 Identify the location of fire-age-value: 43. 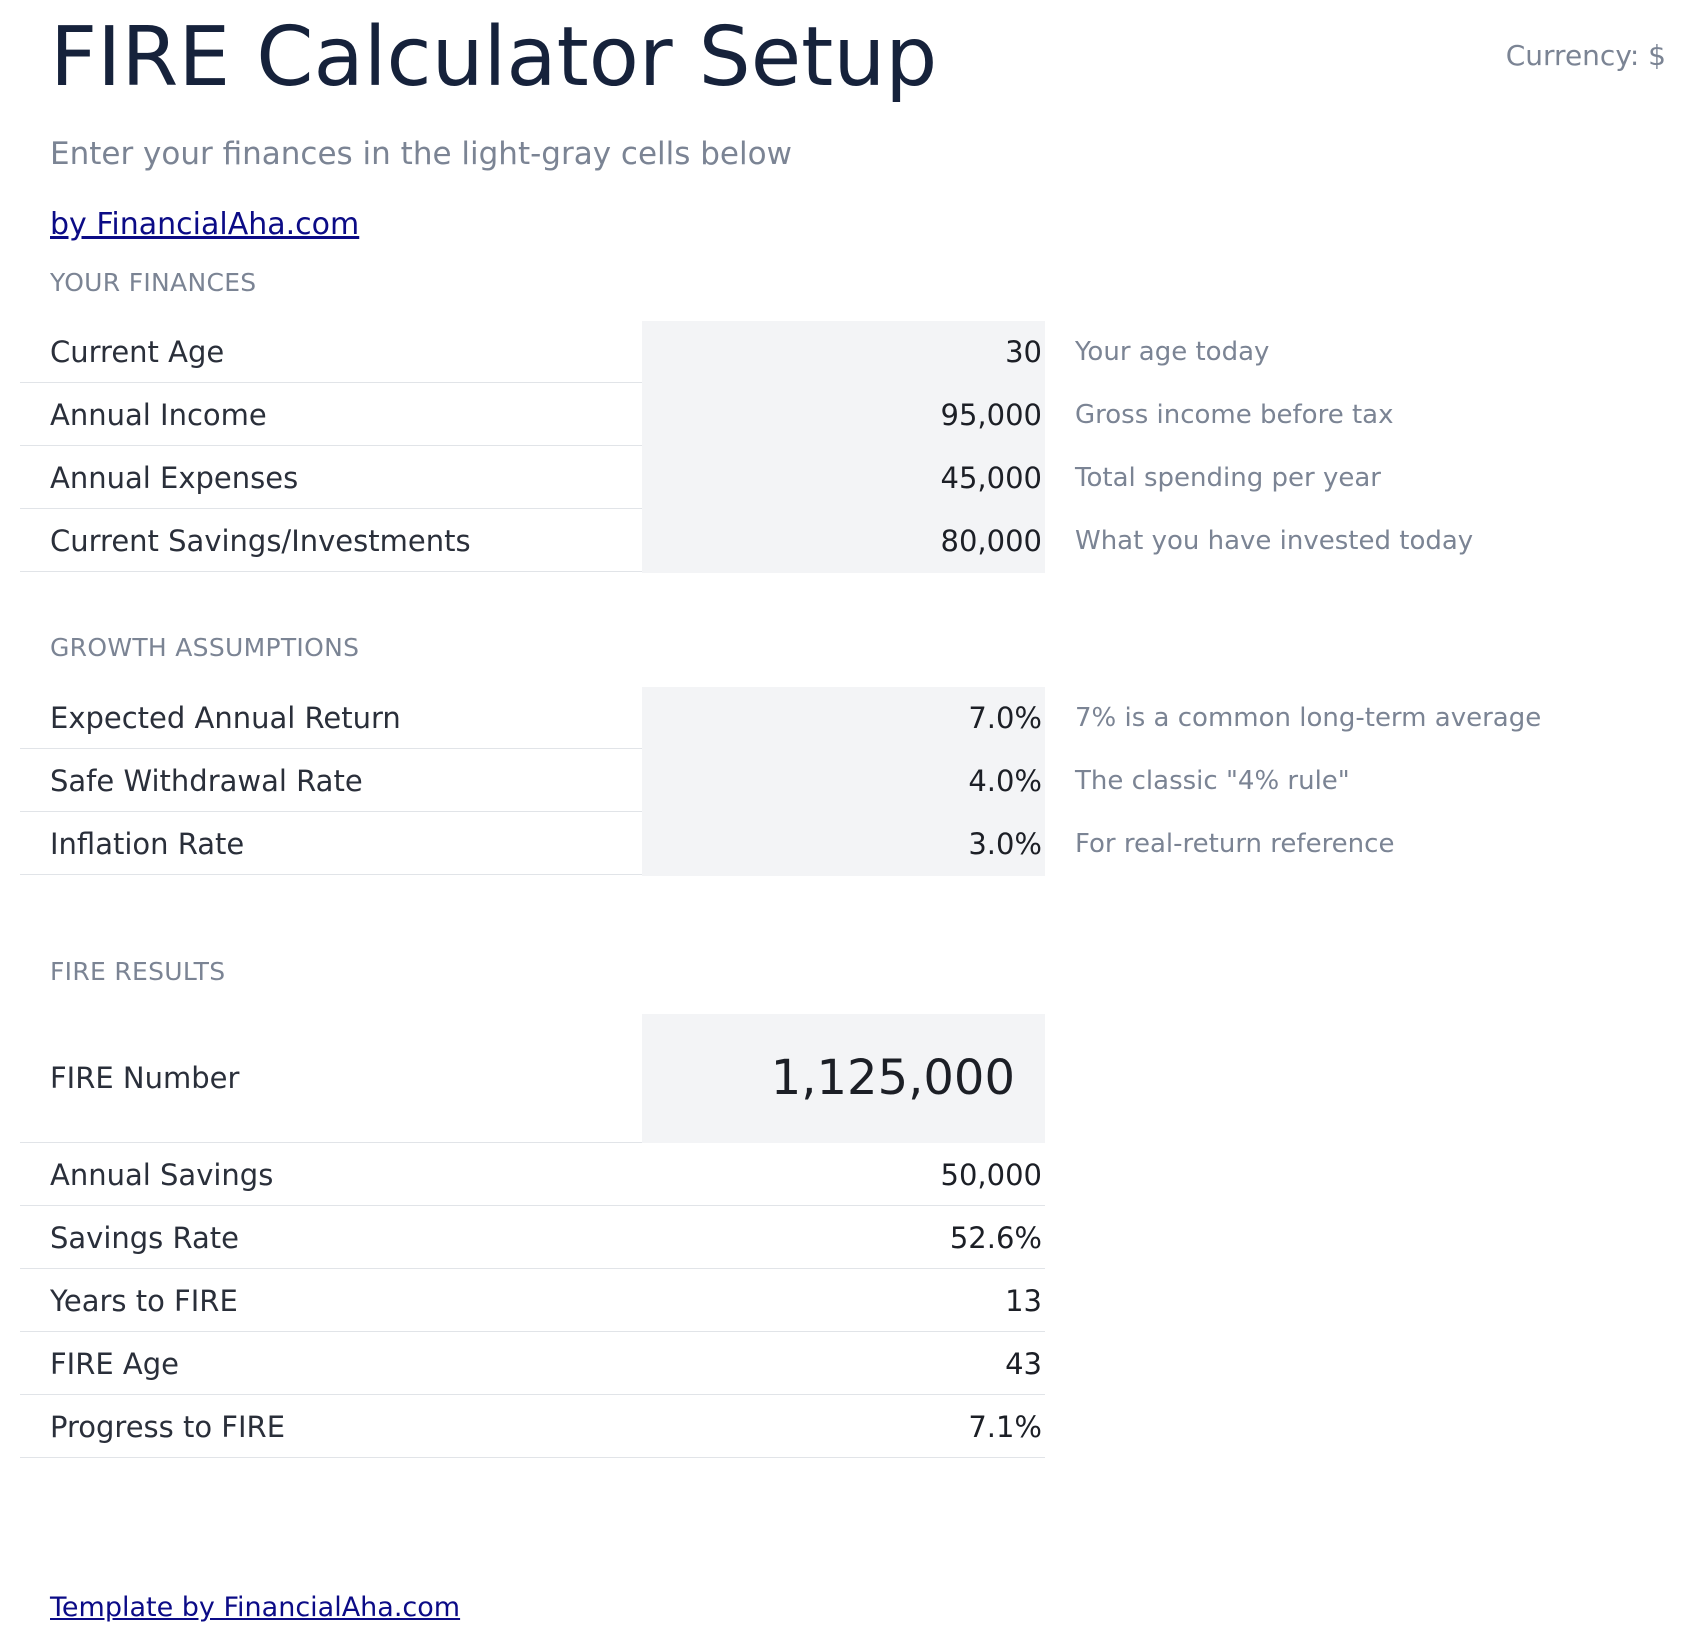
(1023, 1364).